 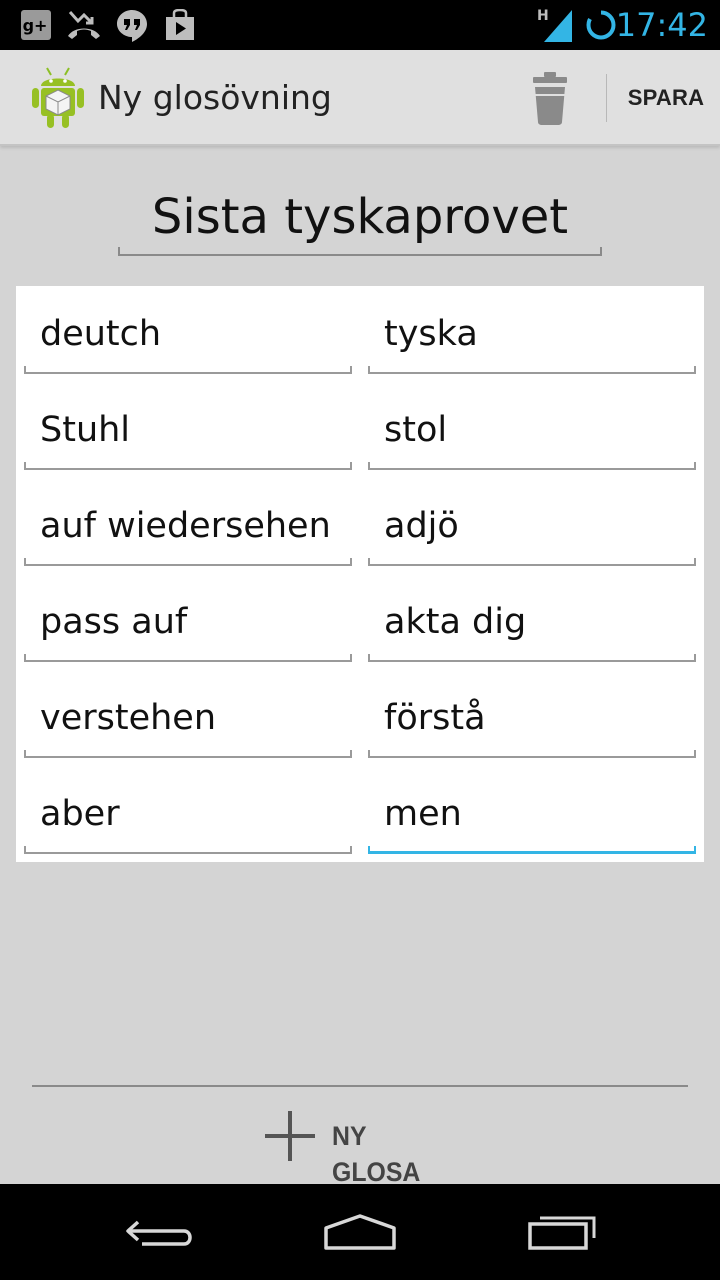 I want to click on missed-call-icon, so click(x=84, y=25).